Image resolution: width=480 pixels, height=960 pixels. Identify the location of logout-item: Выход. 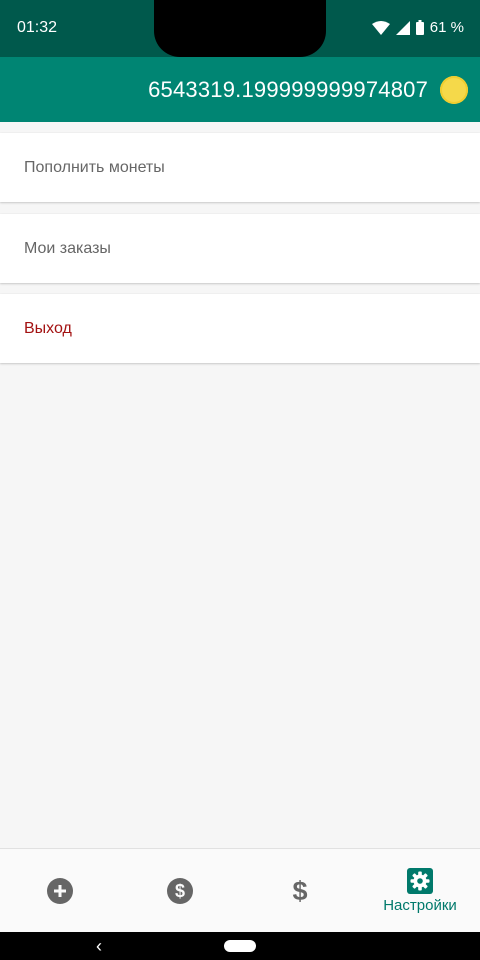
(240, 328).